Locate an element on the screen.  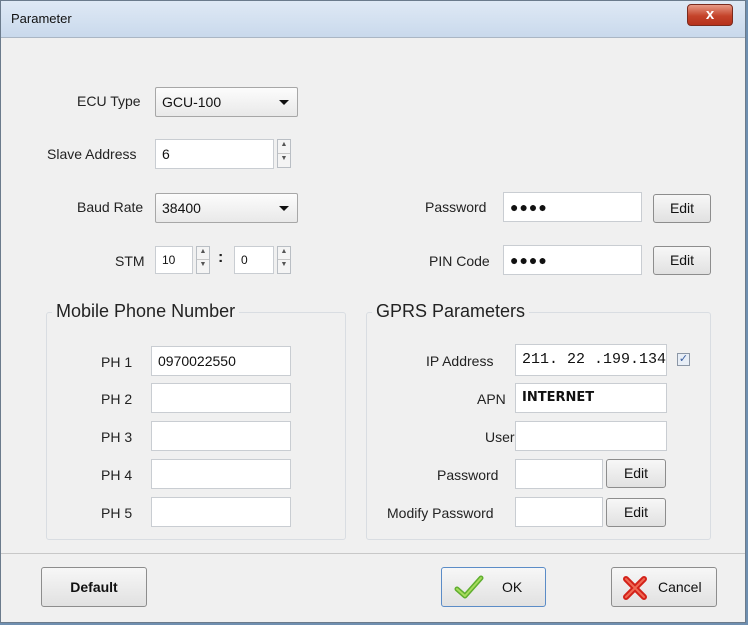
apn-label: APN is located at coordinates (491, 399).